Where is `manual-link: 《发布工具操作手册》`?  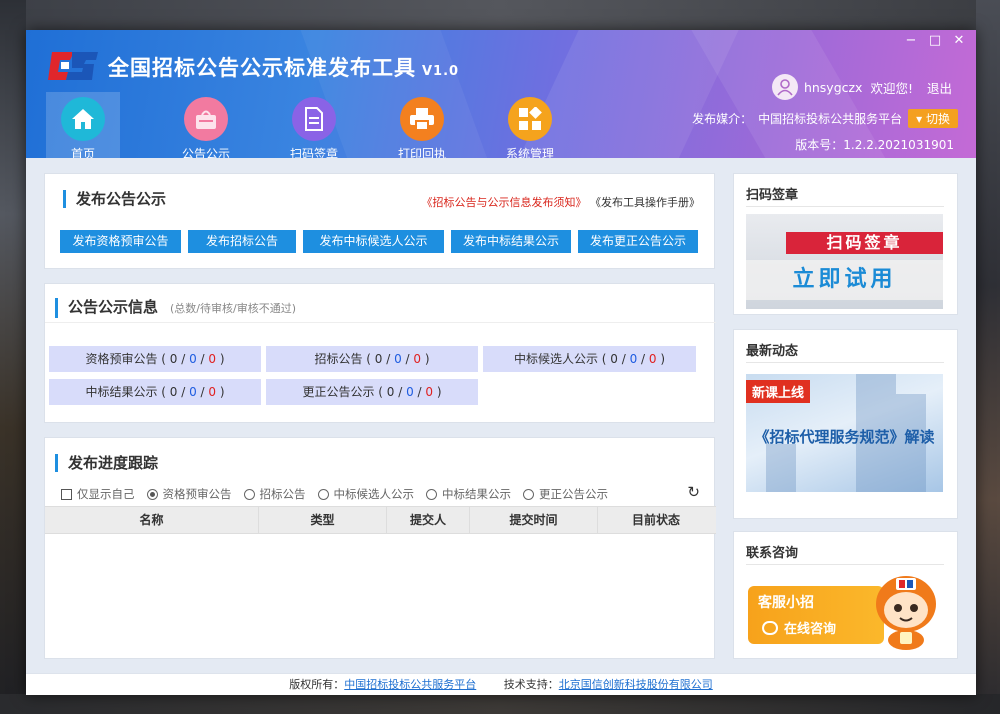
manual-link: 《发布工具操作手册》 is located at coordinates (645, 202).